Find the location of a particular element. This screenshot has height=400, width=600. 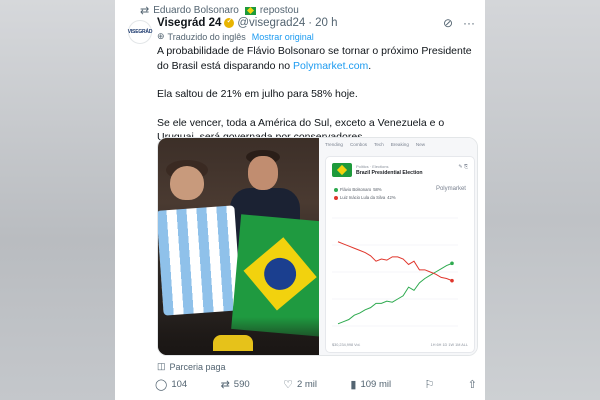

globe-icon: ⊕ is located at coordinates (161, 36).